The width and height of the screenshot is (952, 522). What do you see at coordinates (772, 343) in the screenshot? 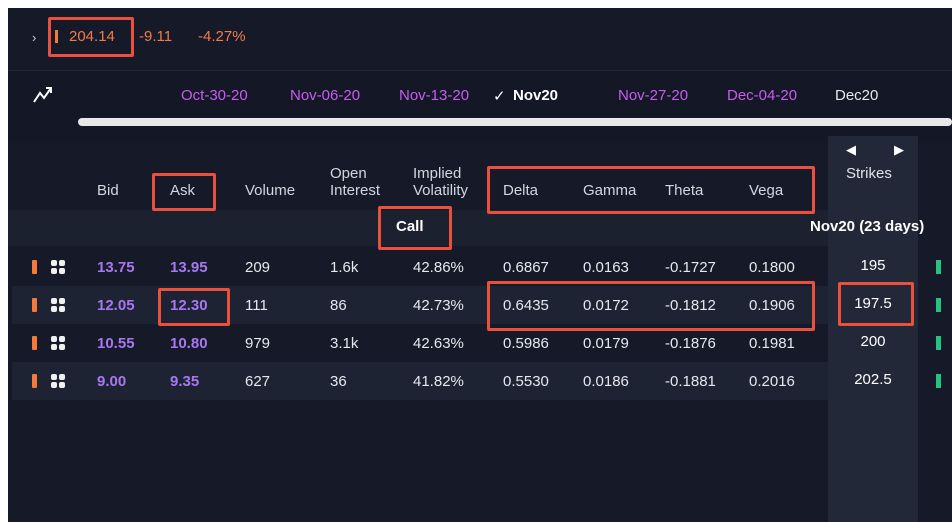
I see `vega-cell: 0.1981` at bounding box center [772, 343].